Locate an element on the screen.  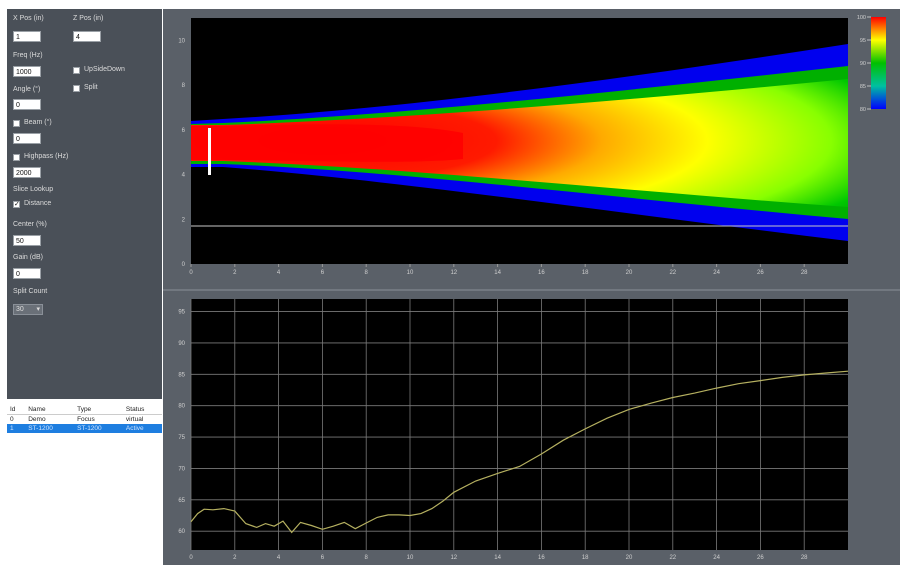
line-chart-y-axis: 95 90 85 80 75 70 65 60 is located at coordinates (181, 423).